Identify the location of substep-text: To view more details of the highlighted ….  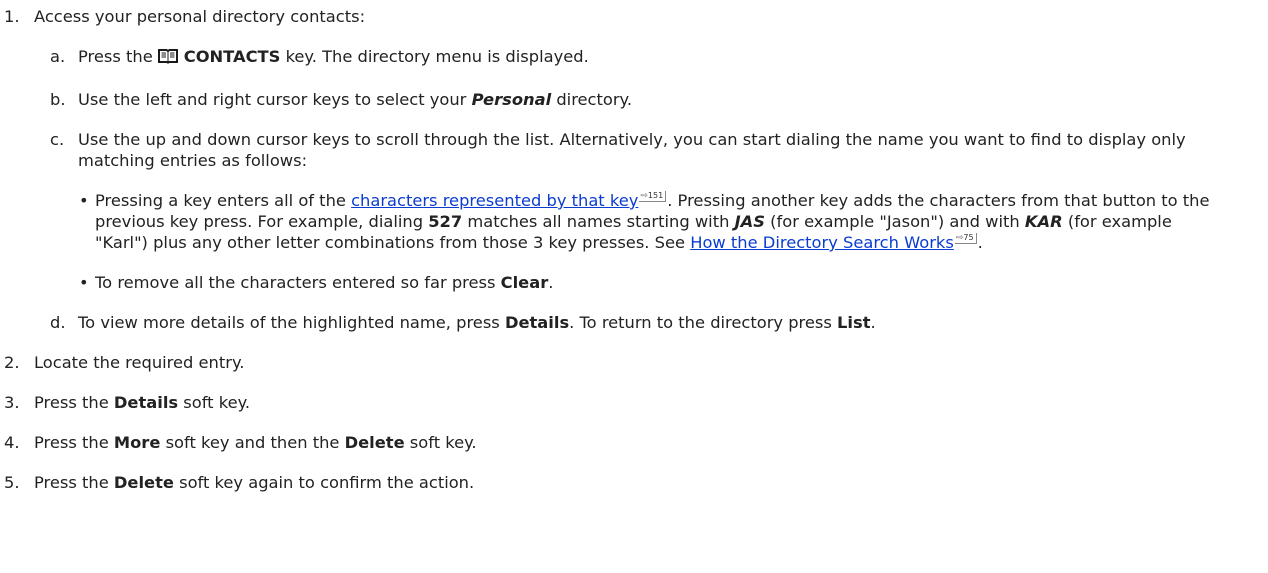
(634, 322).